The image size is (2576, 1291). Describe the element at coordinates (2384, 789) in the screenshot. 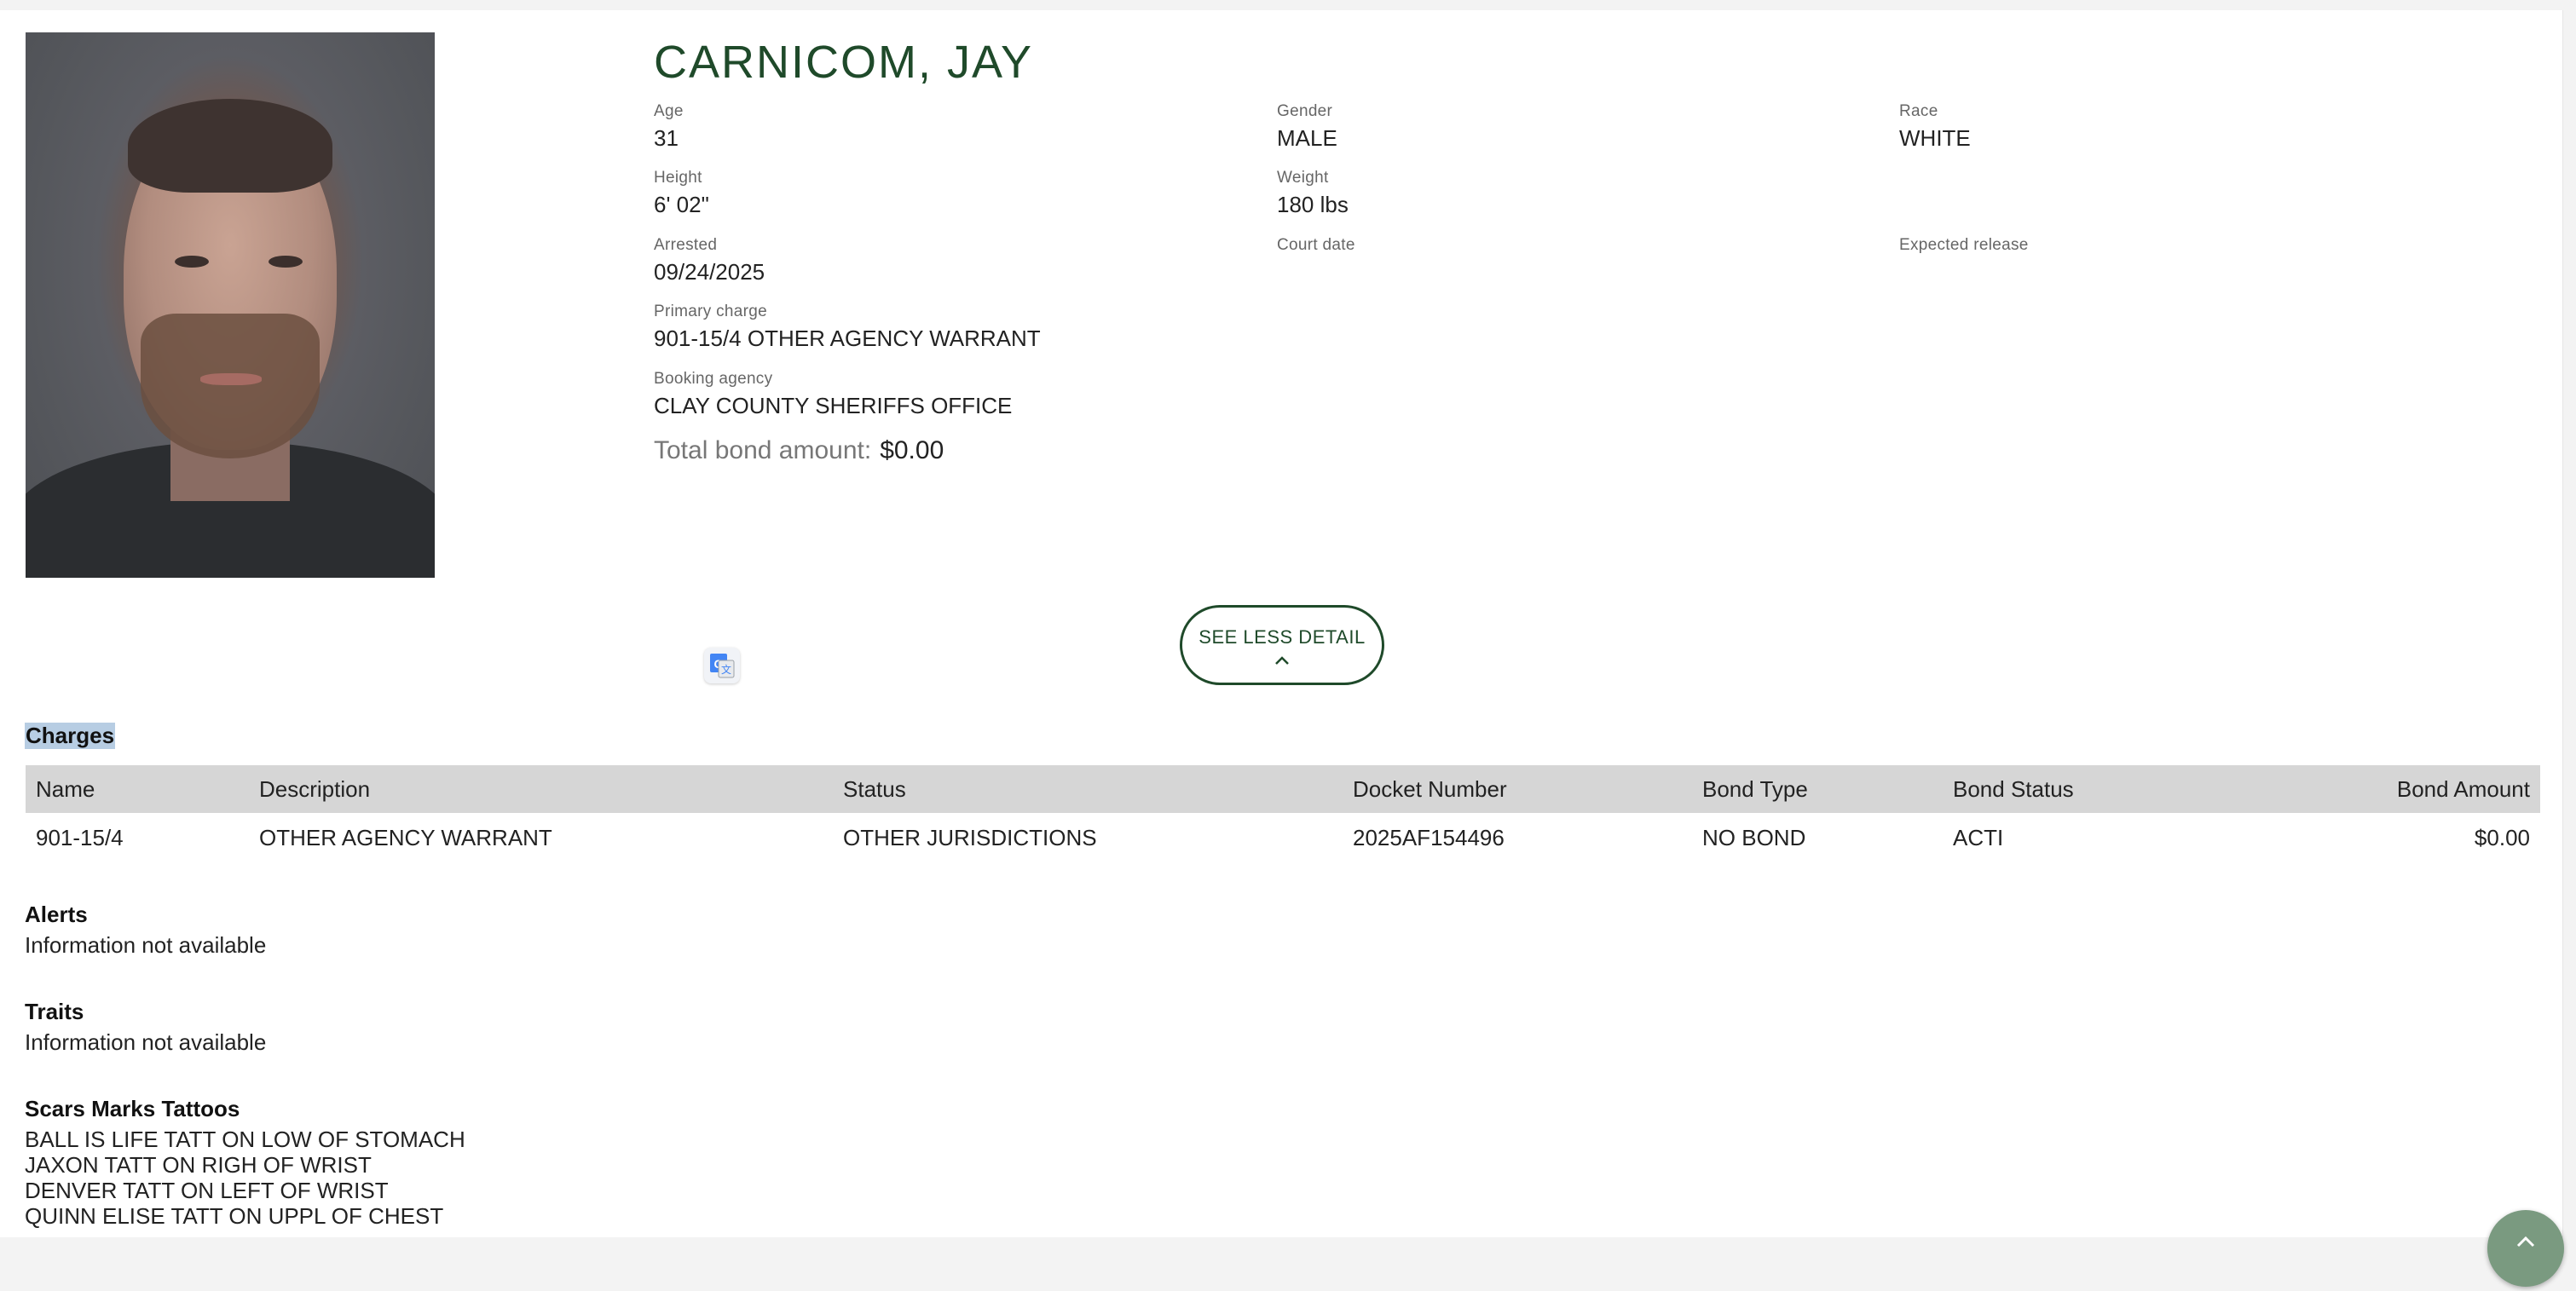

I see `col-bond-amount: Bond Amount` at that location.